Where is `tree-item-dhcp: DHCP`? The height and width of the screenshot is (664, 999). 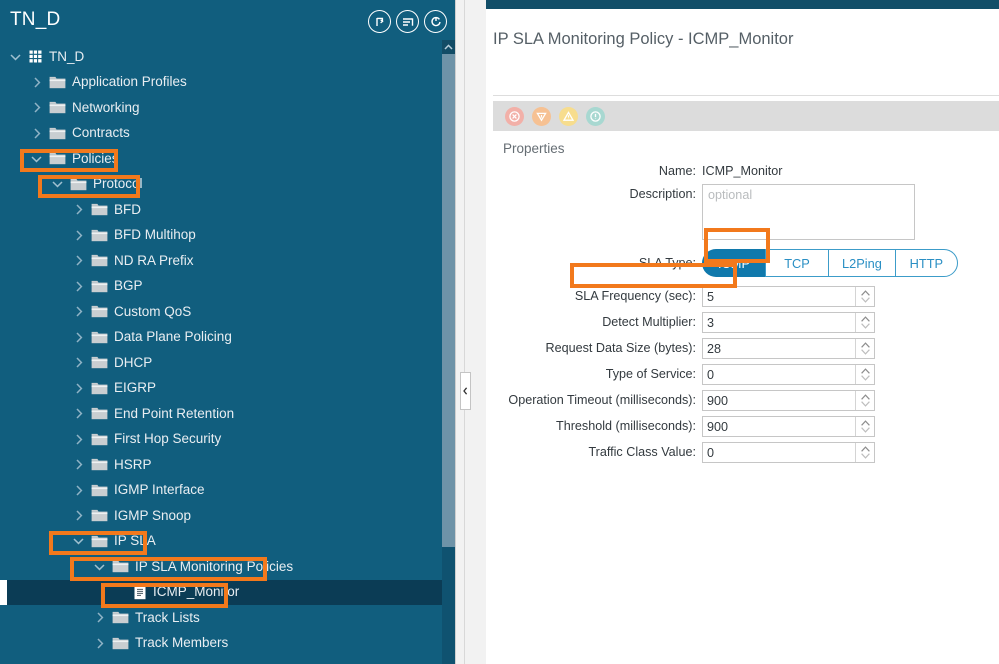
tree-item-dhcp: DHCP is located at coordinates (227, 363).